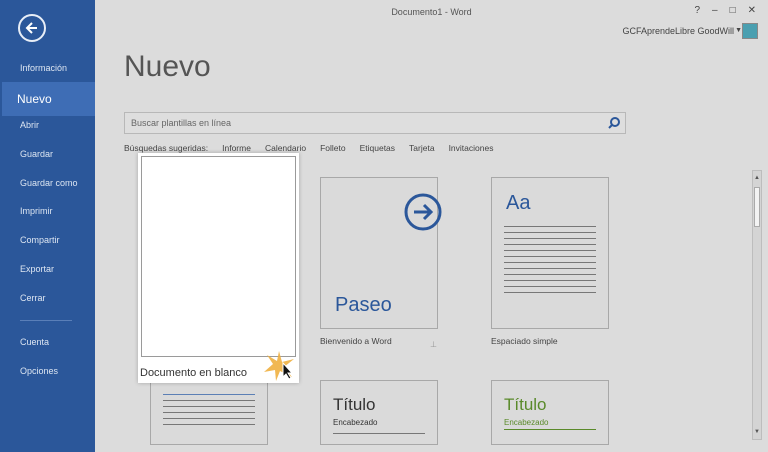 The image size is (768, 452). What do you see at coordinates (614, 123) in the screenshot?
I see `search-icon` at bounding box center [614, 123].